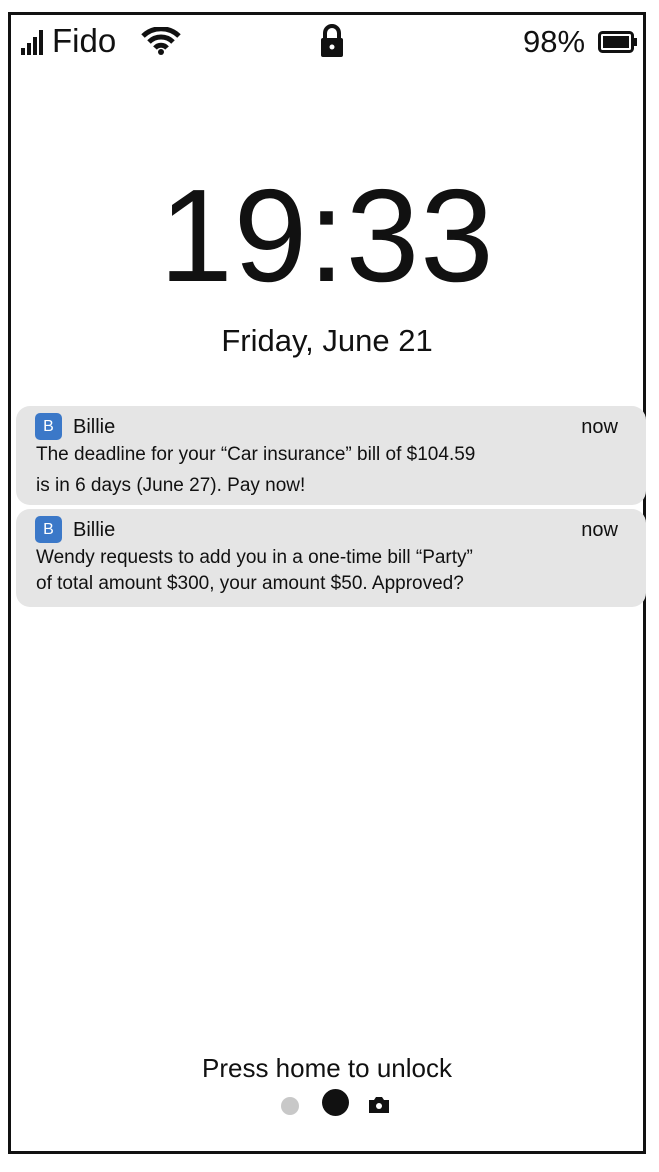  What do you see at coordinates (171, 485) in the screenshot?
I see `notification-text-line: is in 6 days (June 27). Pay now!` at bounding box center [171, 485].